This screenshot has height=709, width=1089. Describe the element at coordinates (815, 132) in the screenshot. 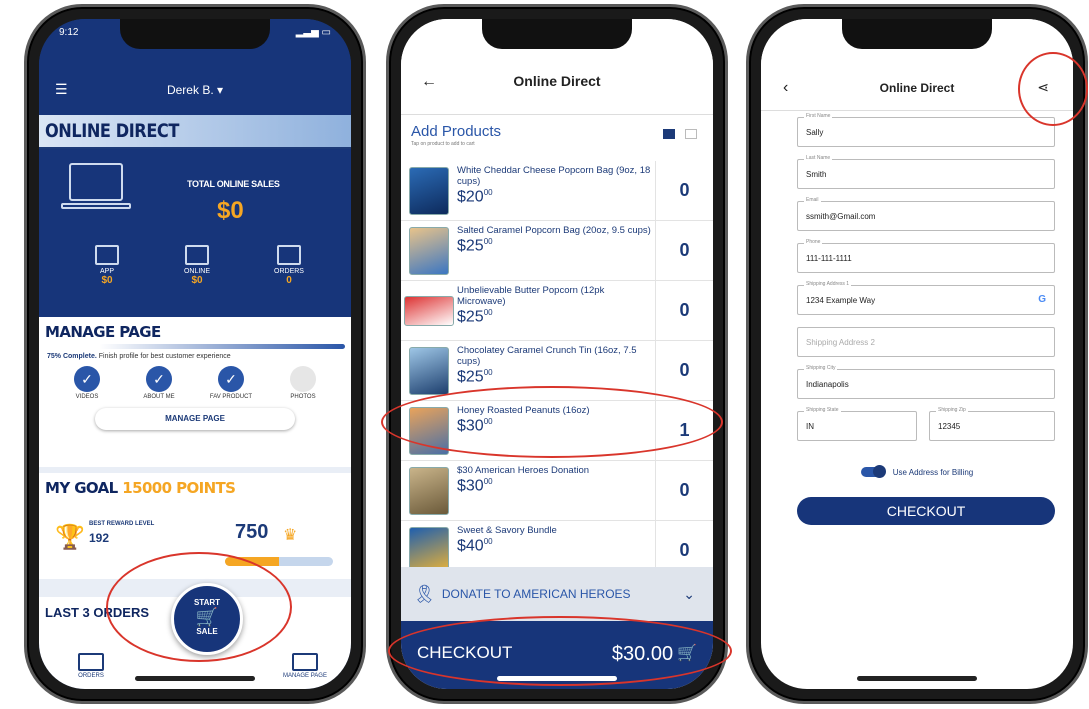

I see `field-value: Sally` at that location.